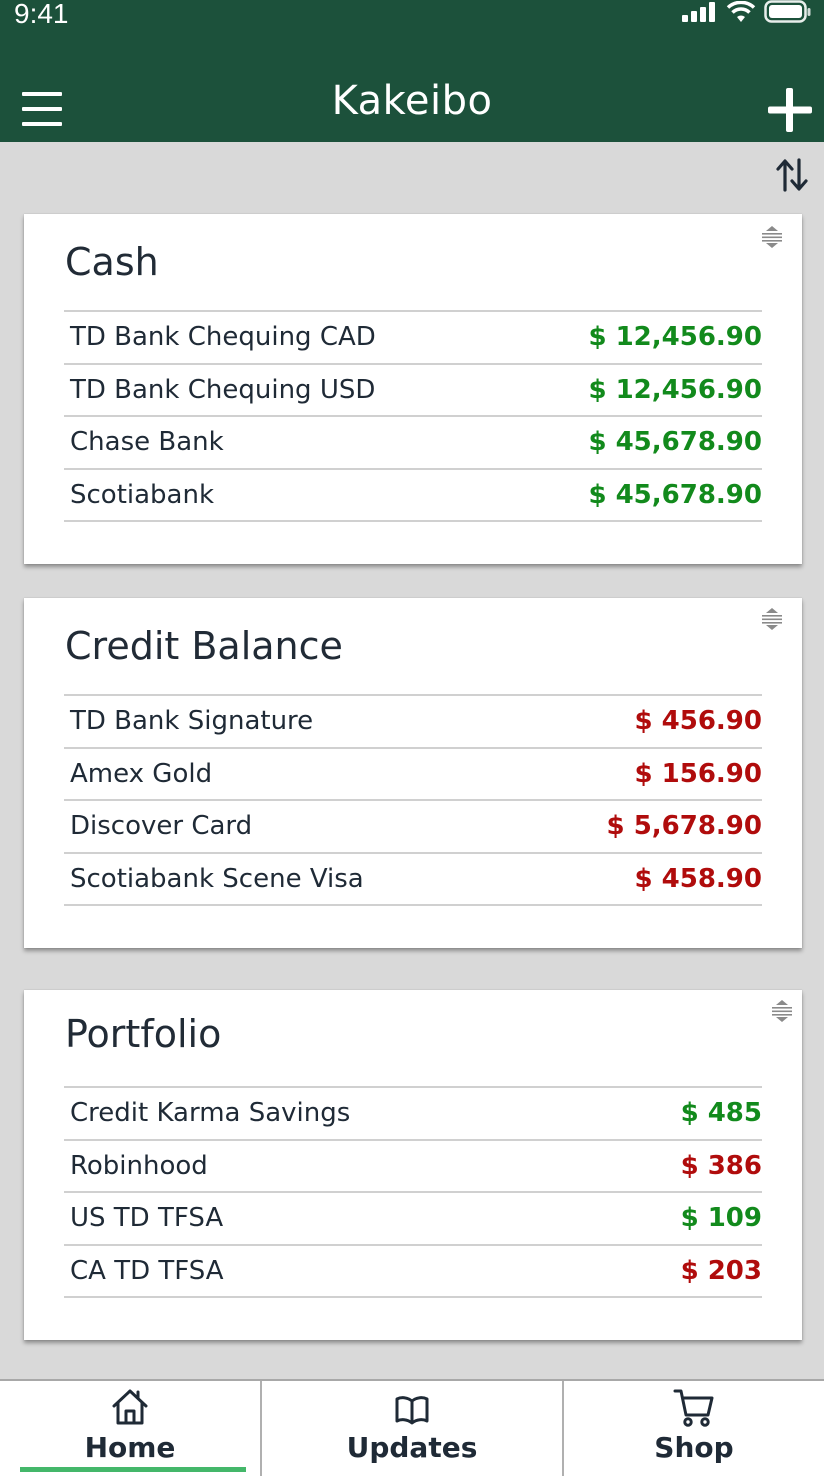 The image size is (824, 1476). What do you see at coordinates (413, 1272) in the screenshot?
I see `account-row: CA TD TFSA $ 203` at bounding box center [413, 1272].